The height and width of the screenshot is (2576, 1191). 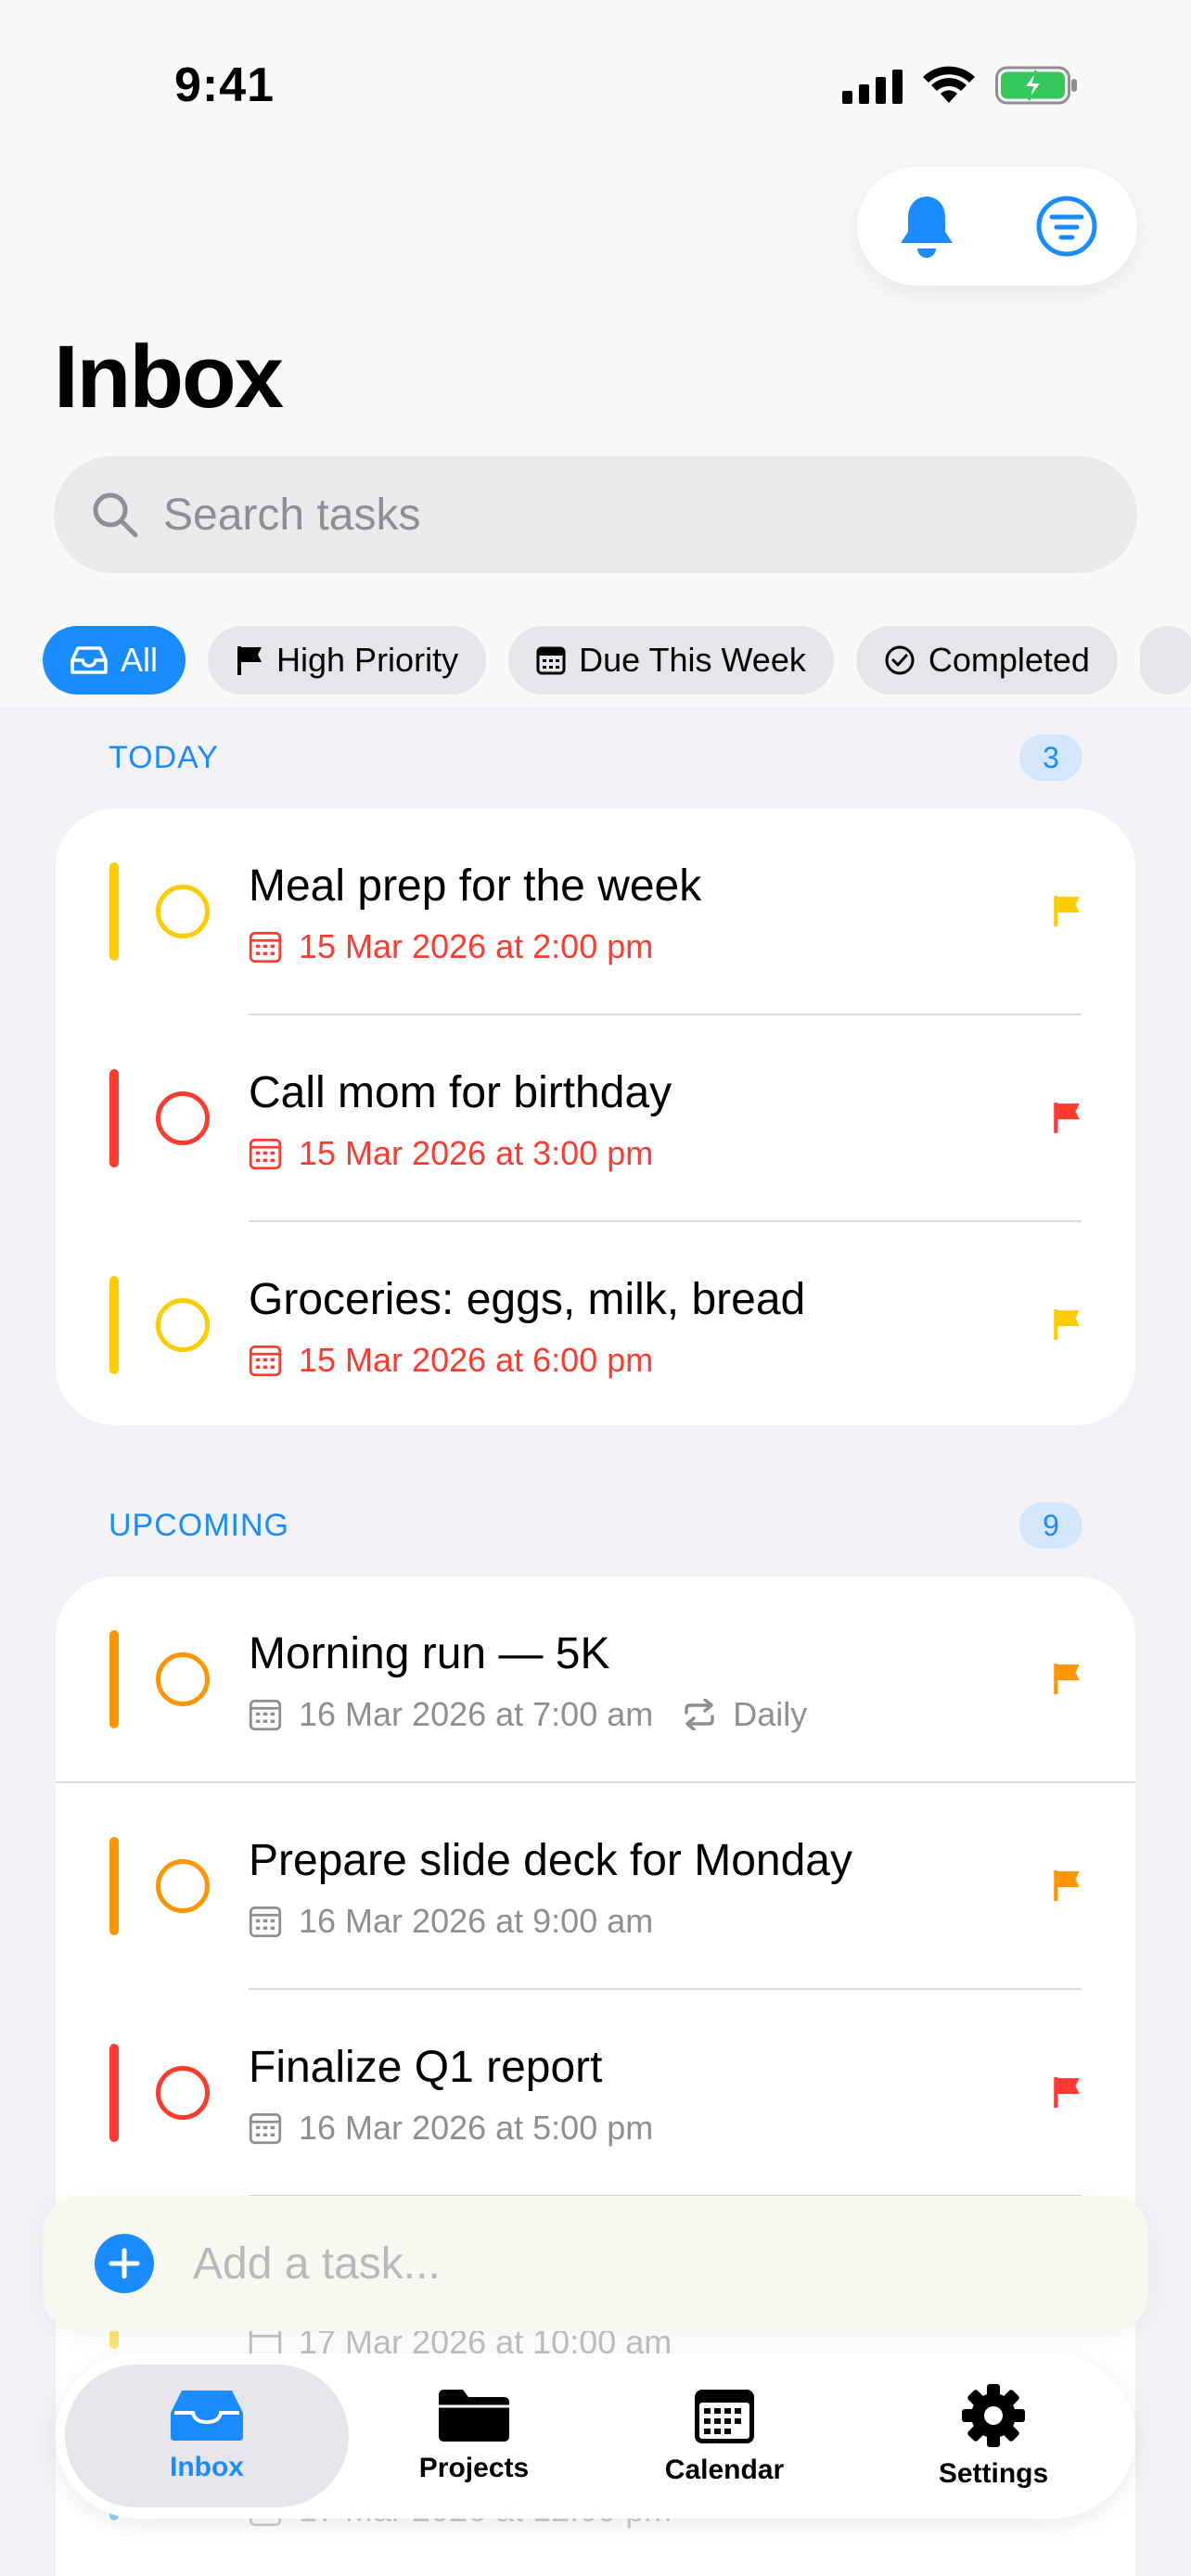 I want to click on checkmark-circle-icon, so click(x=900, y=660).